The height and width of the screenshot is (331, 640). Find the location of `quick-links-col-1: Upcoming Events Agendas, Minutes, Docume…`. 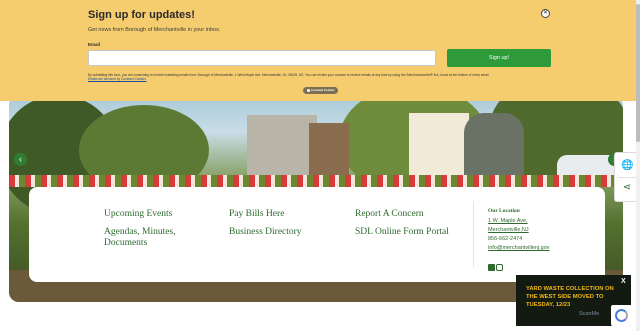

quick-links-col-1: Upcoming Events Agendas, Minutes, Docume… is located at coordinates (159, 232).